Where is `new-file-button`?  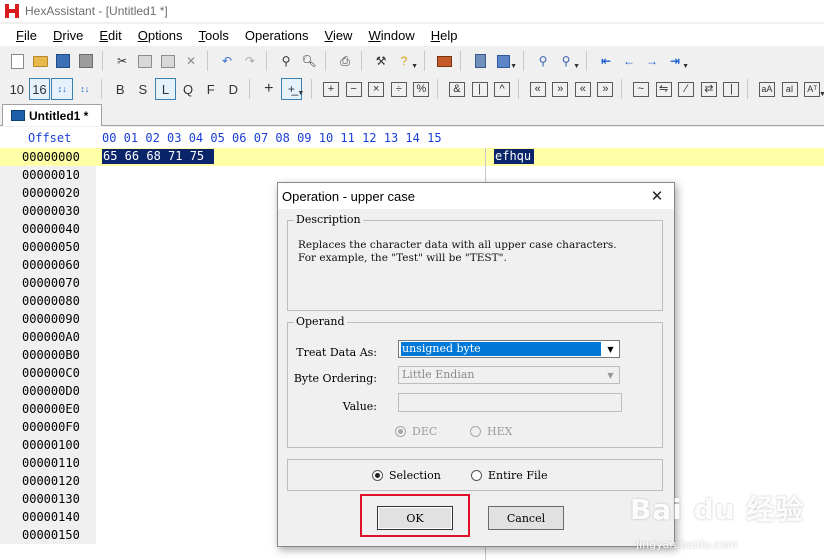 new-file-button is located at coordinates (17, 61).